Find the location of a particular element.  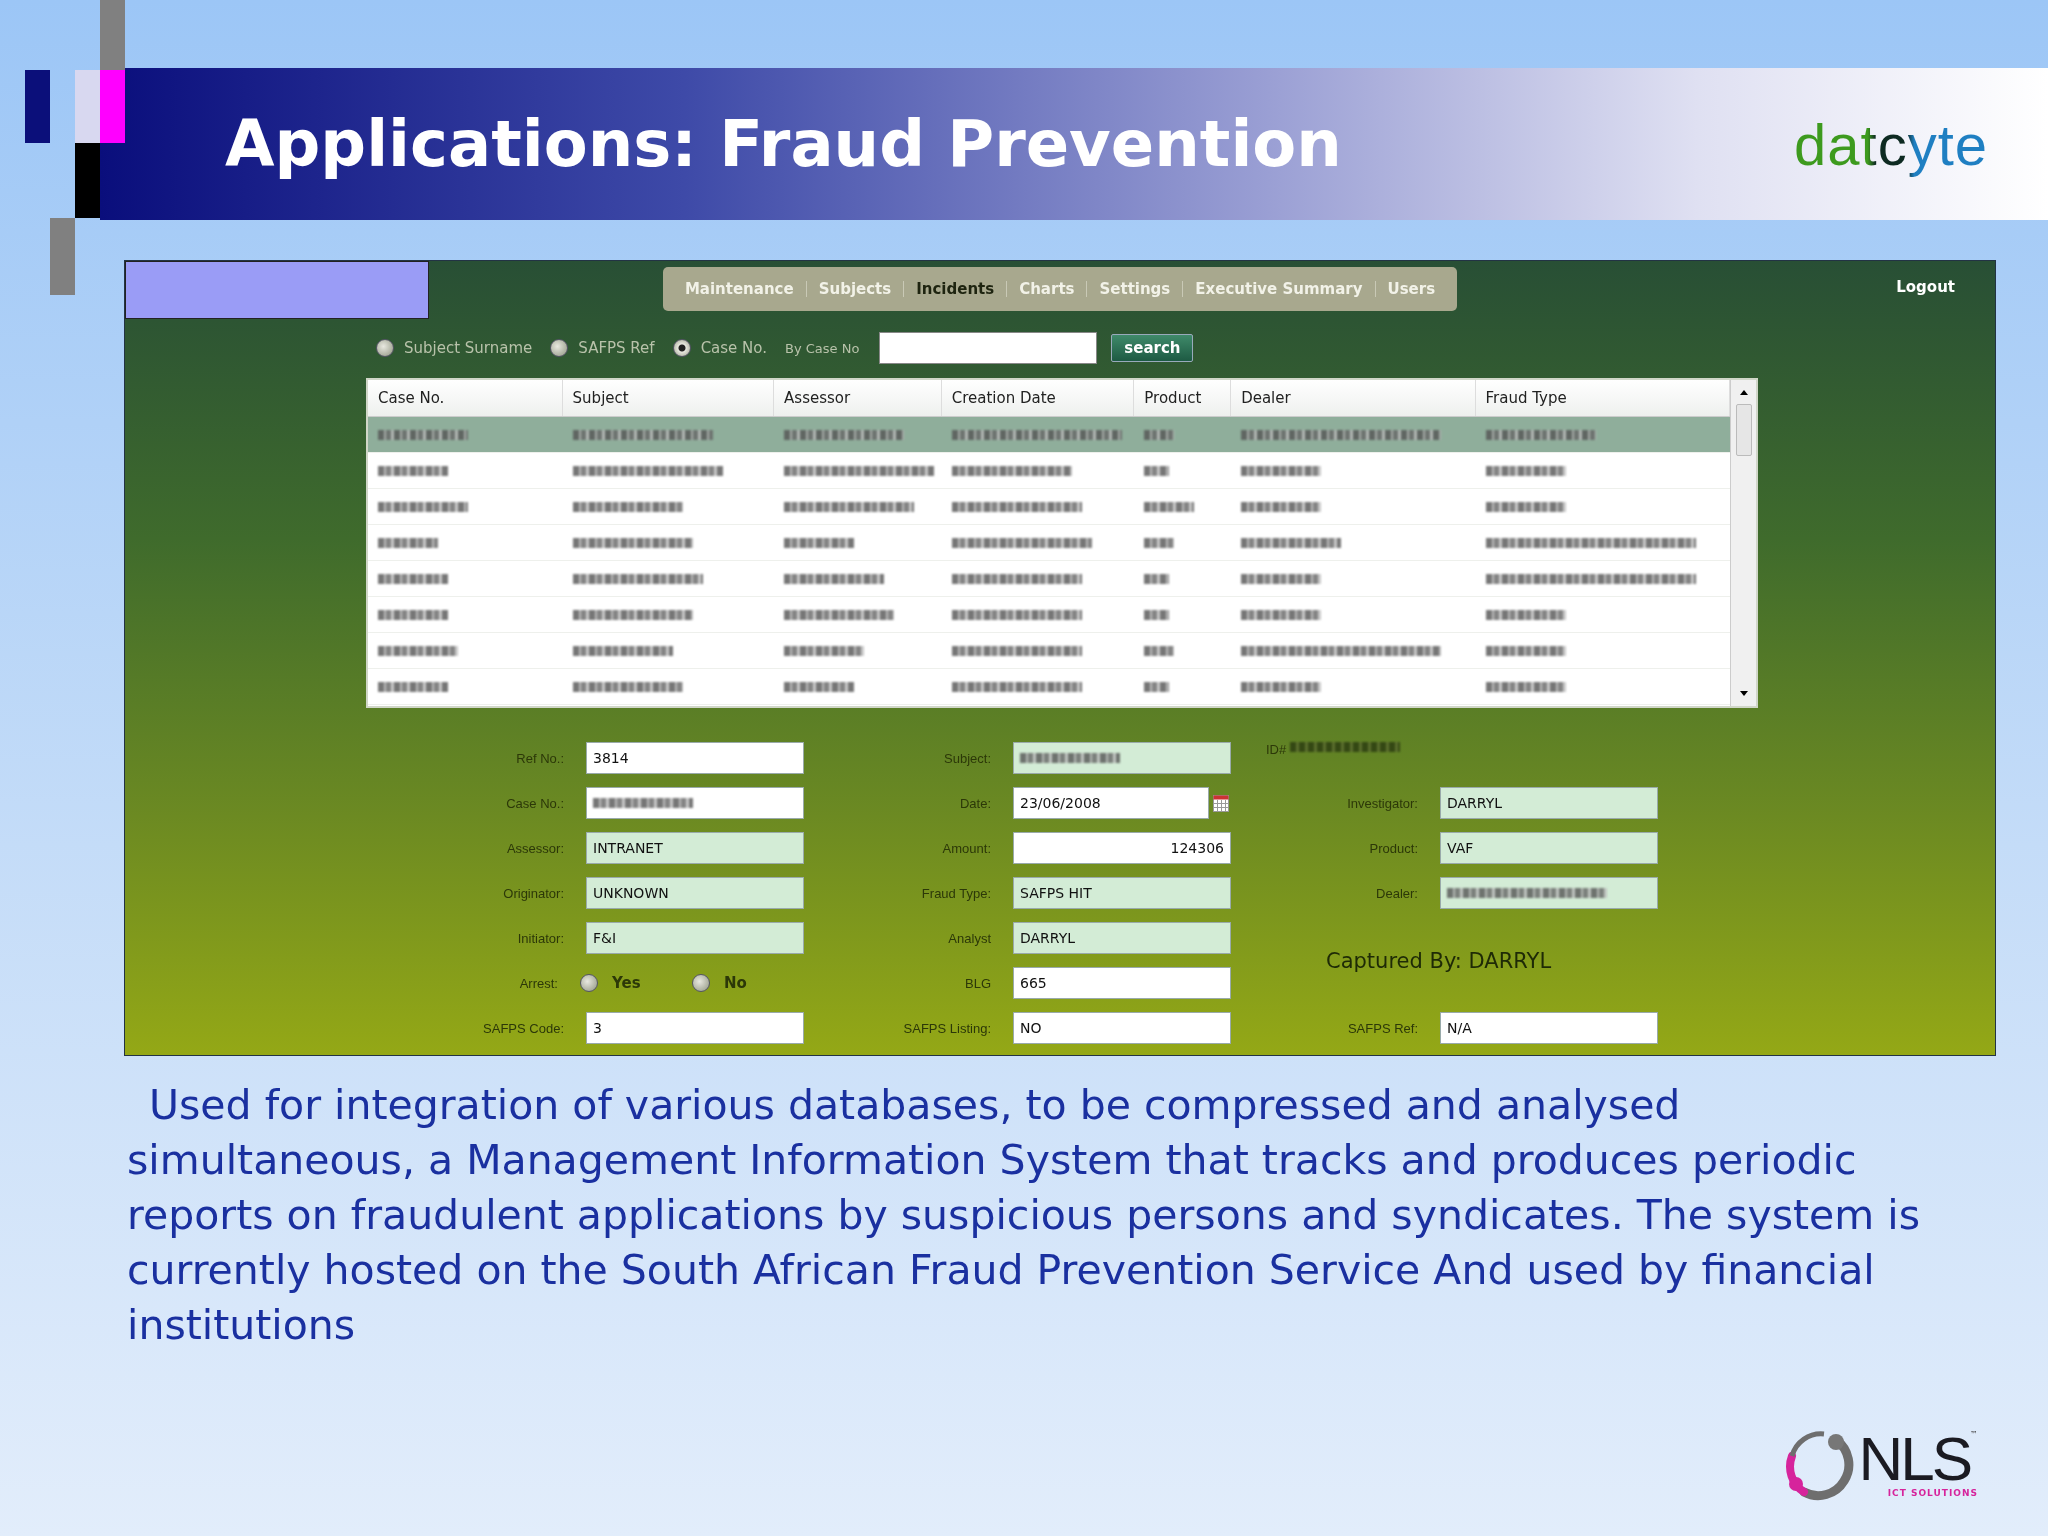

input-field is located at coordinates (695, 803).